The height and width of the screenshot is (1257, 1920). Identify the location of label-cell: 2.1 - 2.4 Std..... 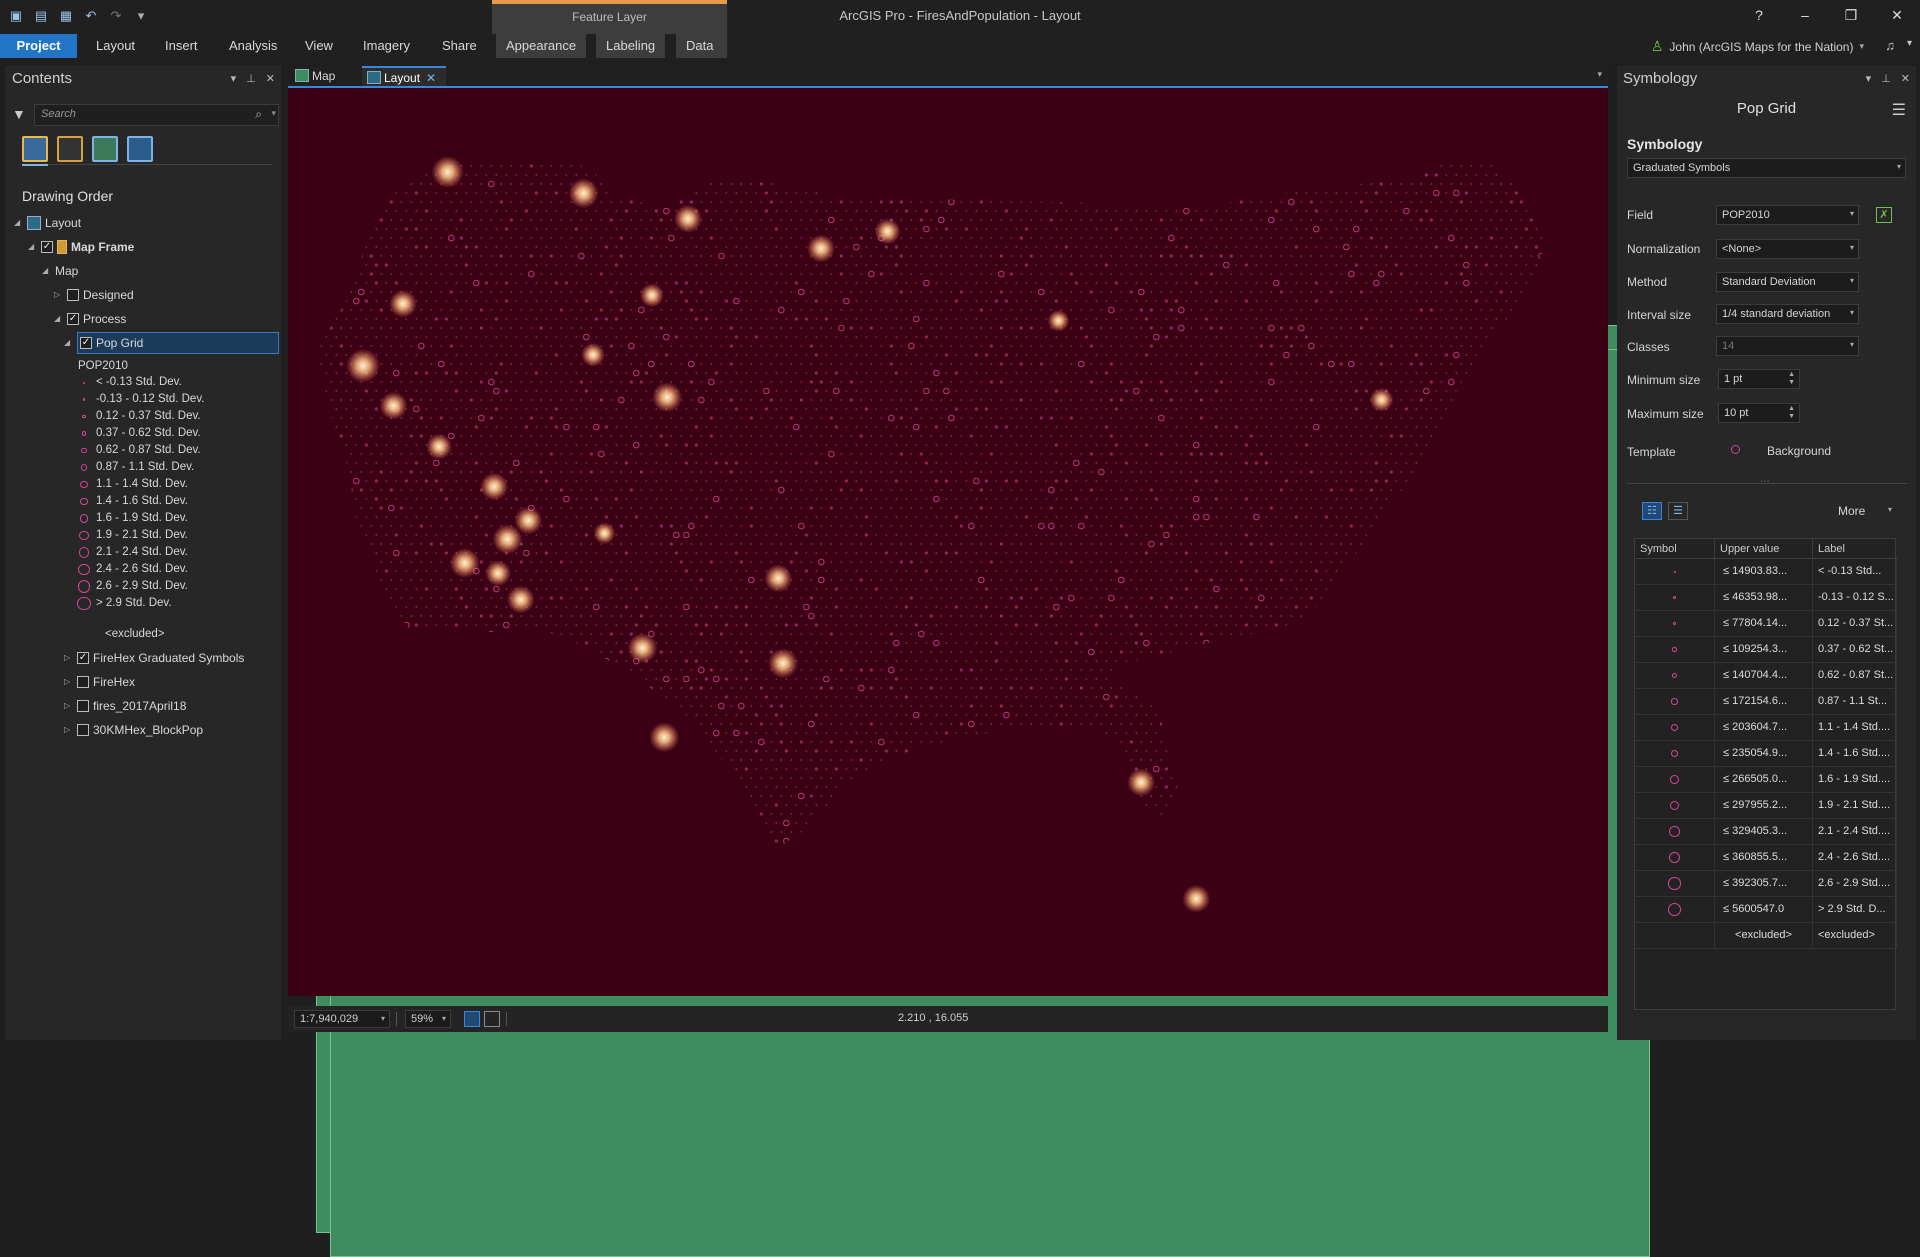
(1855, 831).